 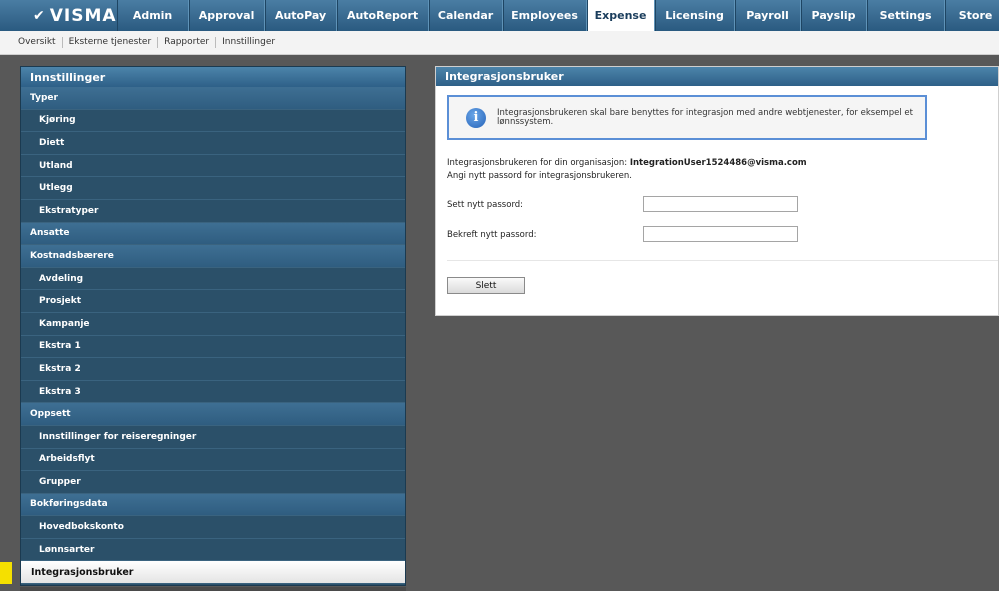 What do you see at coordinates (213, 550) in the screenshot?
I see `sidebar-item-lønnsarter: Lønnsarter` at bounding box center [213, 550].